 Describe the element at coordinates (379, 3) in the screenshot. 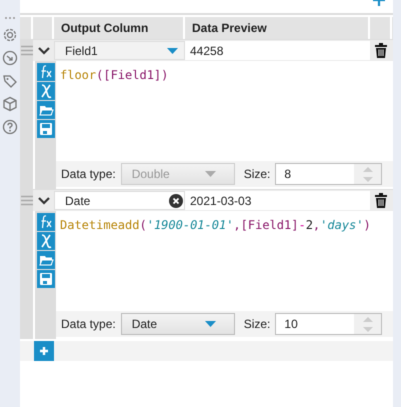

I see `add-icon` at that location.